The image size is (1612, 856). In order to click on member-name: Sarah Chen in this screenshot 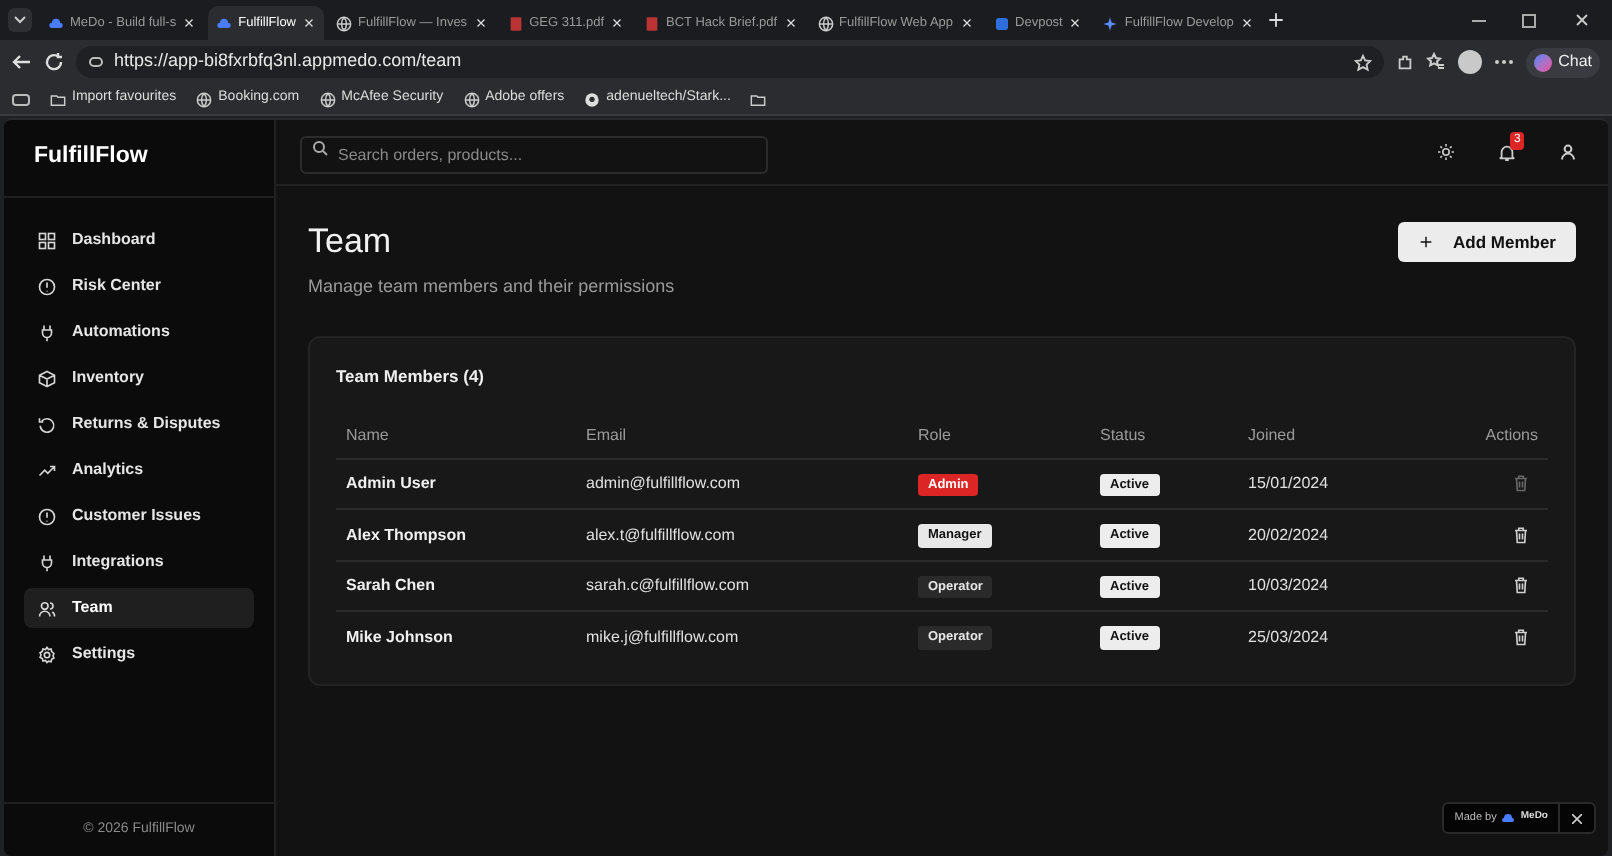, I will do `click(390, 585)`.